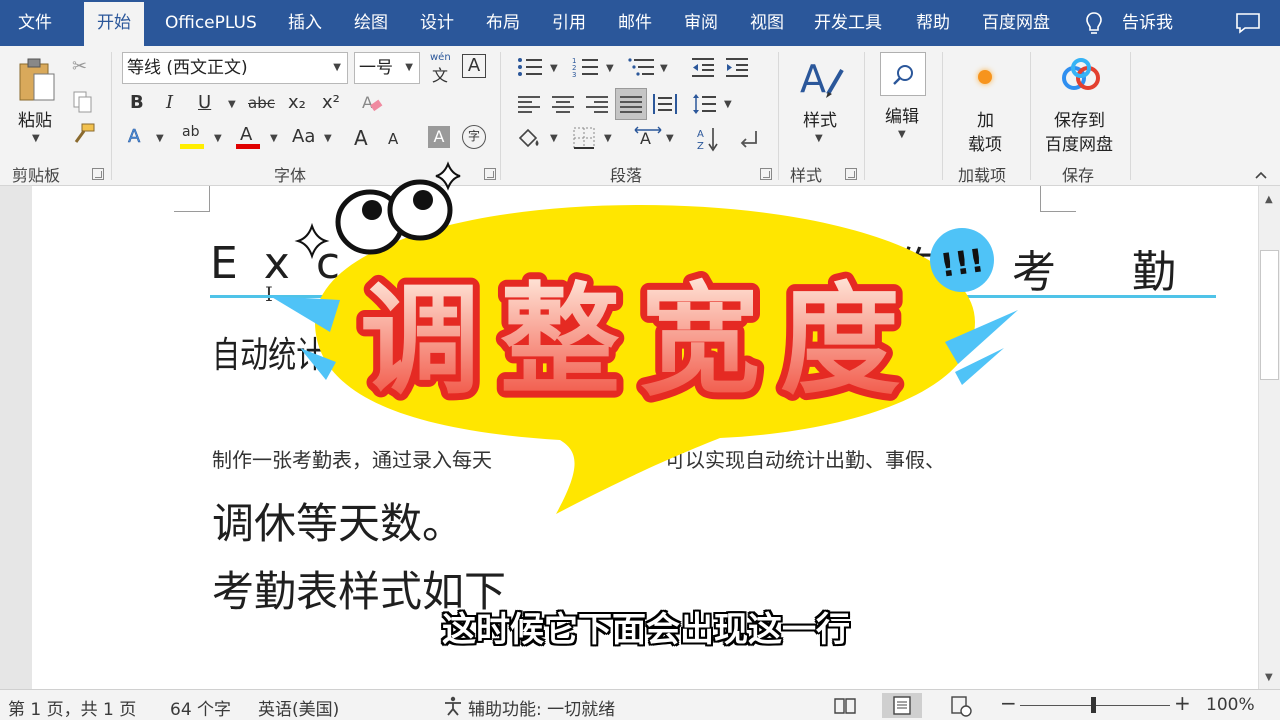 The height and width of the screenshot is (720, 1280). Describe the element at coordinates (962, 263) in the screenshot. I see `exclaim-text: !!!` at that location.